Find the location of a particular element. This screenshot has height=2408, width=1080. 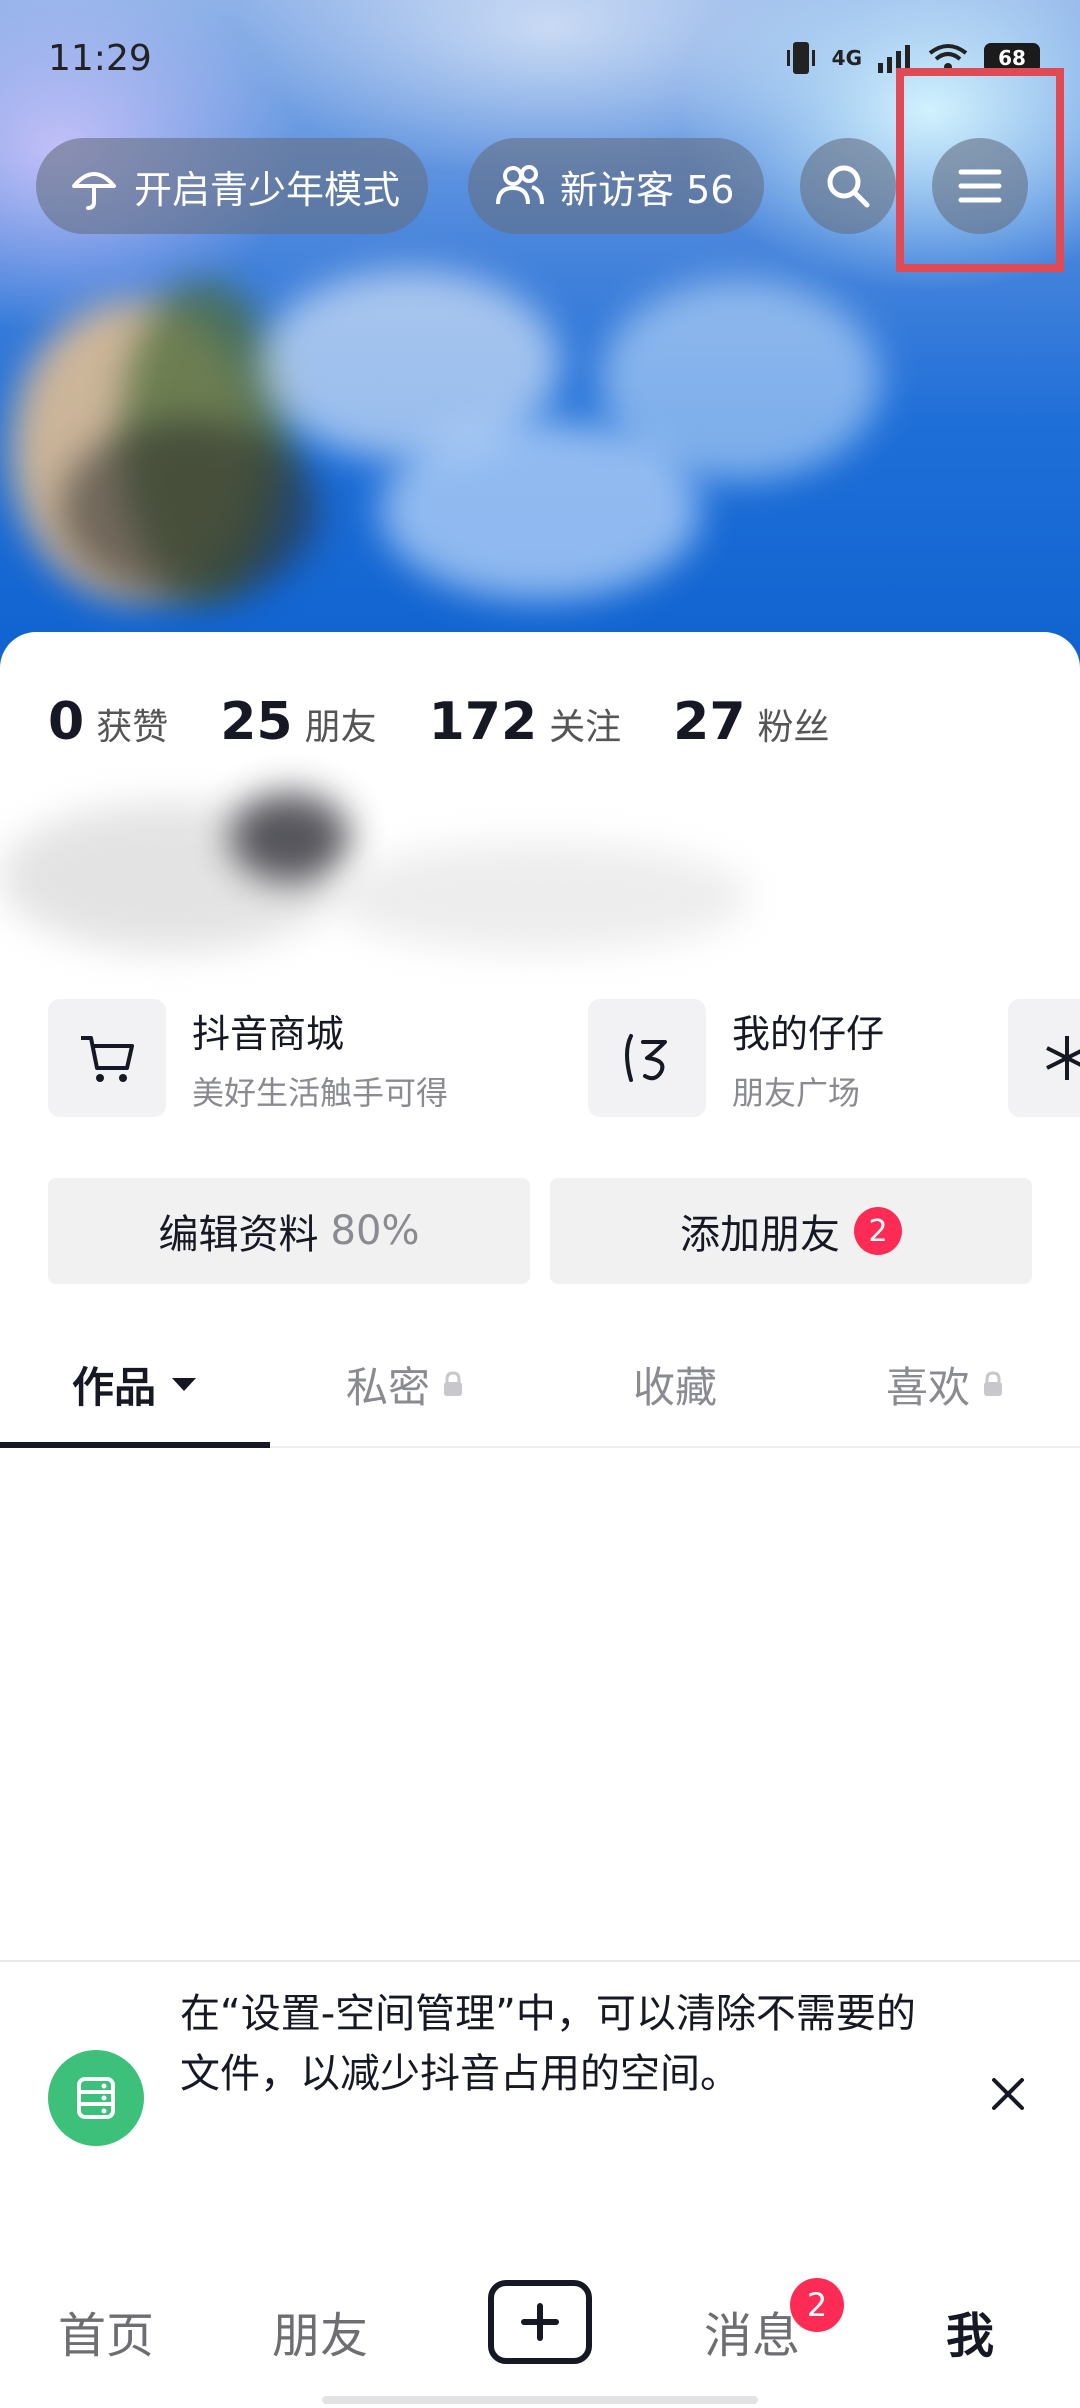

storage-notice: 在“设置-空间管理”中，可以清除不需要的文件，以减少抖音占用的空间。 is located at coordinates (540, 2099).